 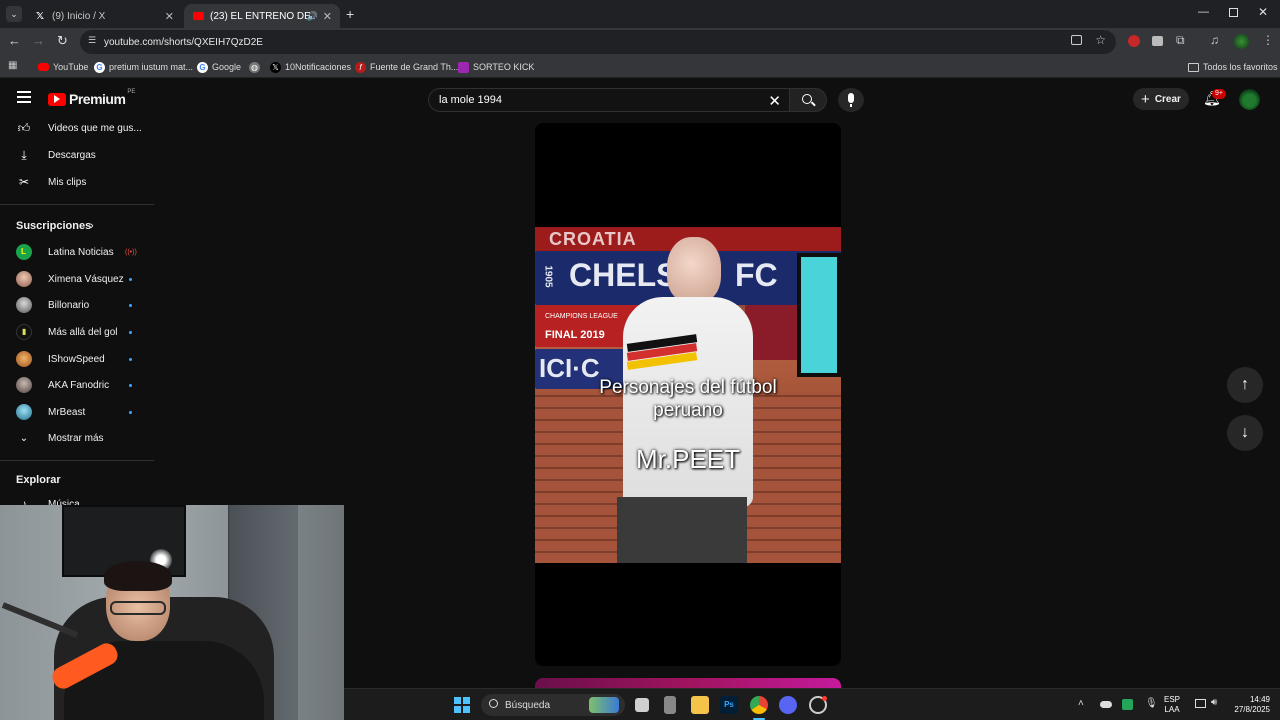 I want to click on bookmark-youtube: YouTube, so click(x=63, y=67).